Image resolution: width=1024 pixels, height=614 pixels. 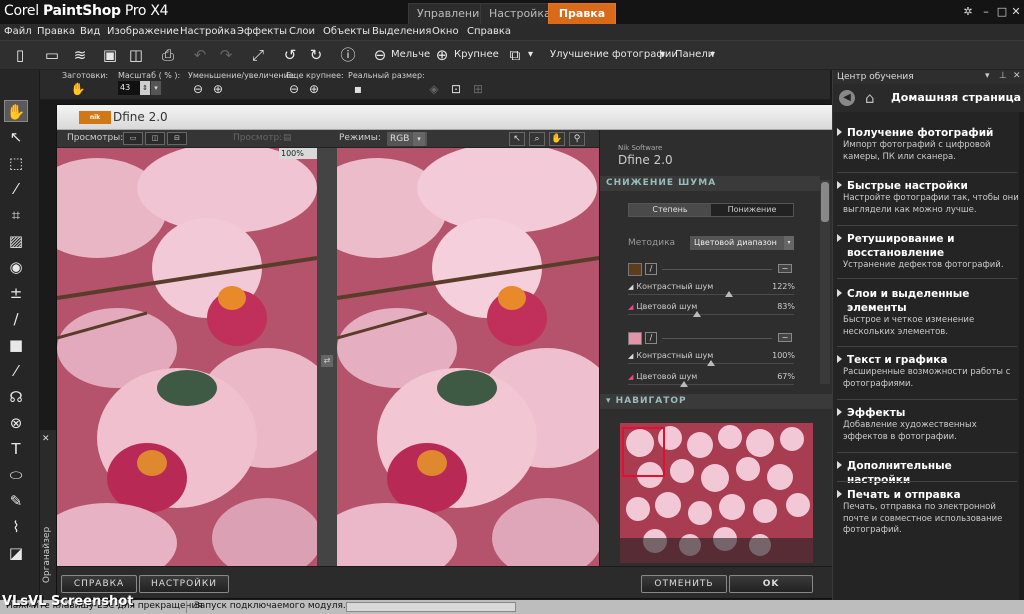 I want to click on navigator-viewport-box, so click(x=643, y=452).